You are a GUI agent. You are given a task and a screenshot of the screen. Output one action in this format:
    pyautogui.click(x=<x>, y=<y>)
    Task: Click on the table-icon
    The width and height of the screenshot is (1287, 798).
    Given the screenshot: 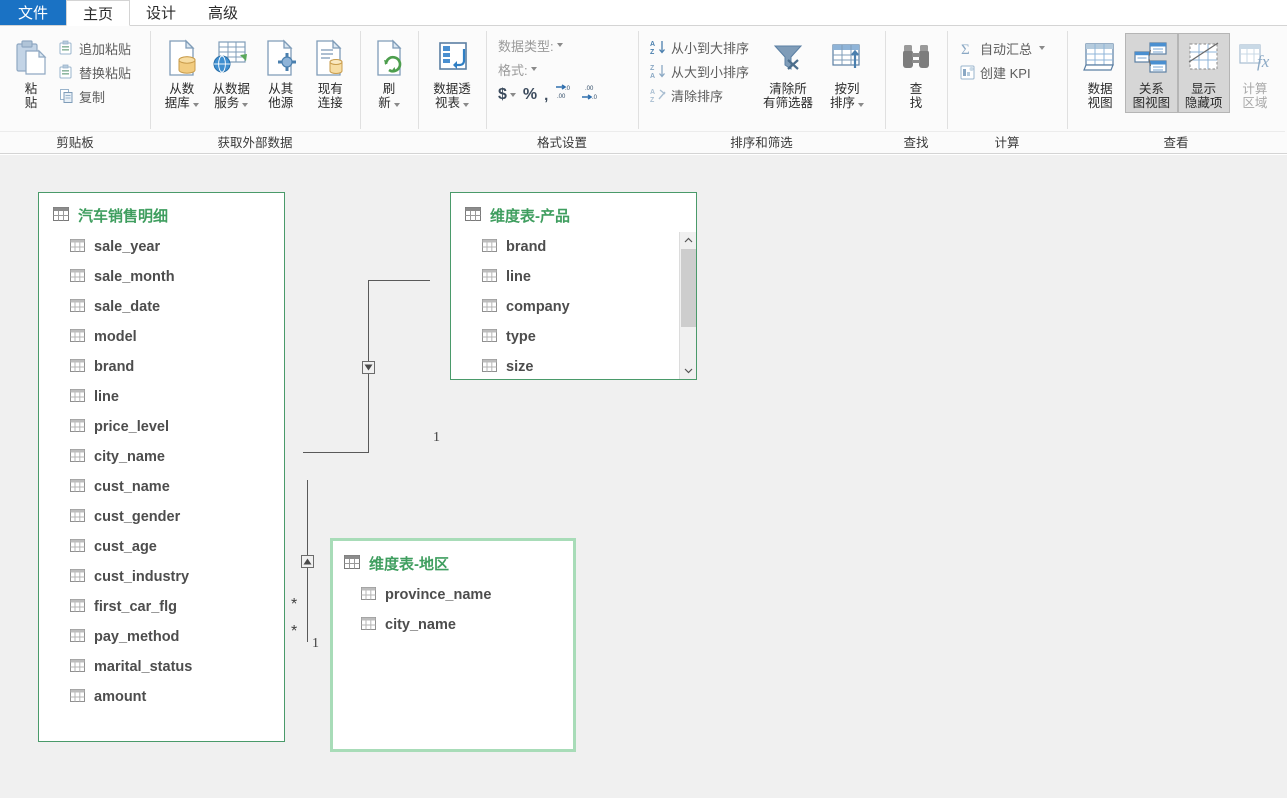 What is the action you would take?
    pyautogui.click(x=352, y=563)
    